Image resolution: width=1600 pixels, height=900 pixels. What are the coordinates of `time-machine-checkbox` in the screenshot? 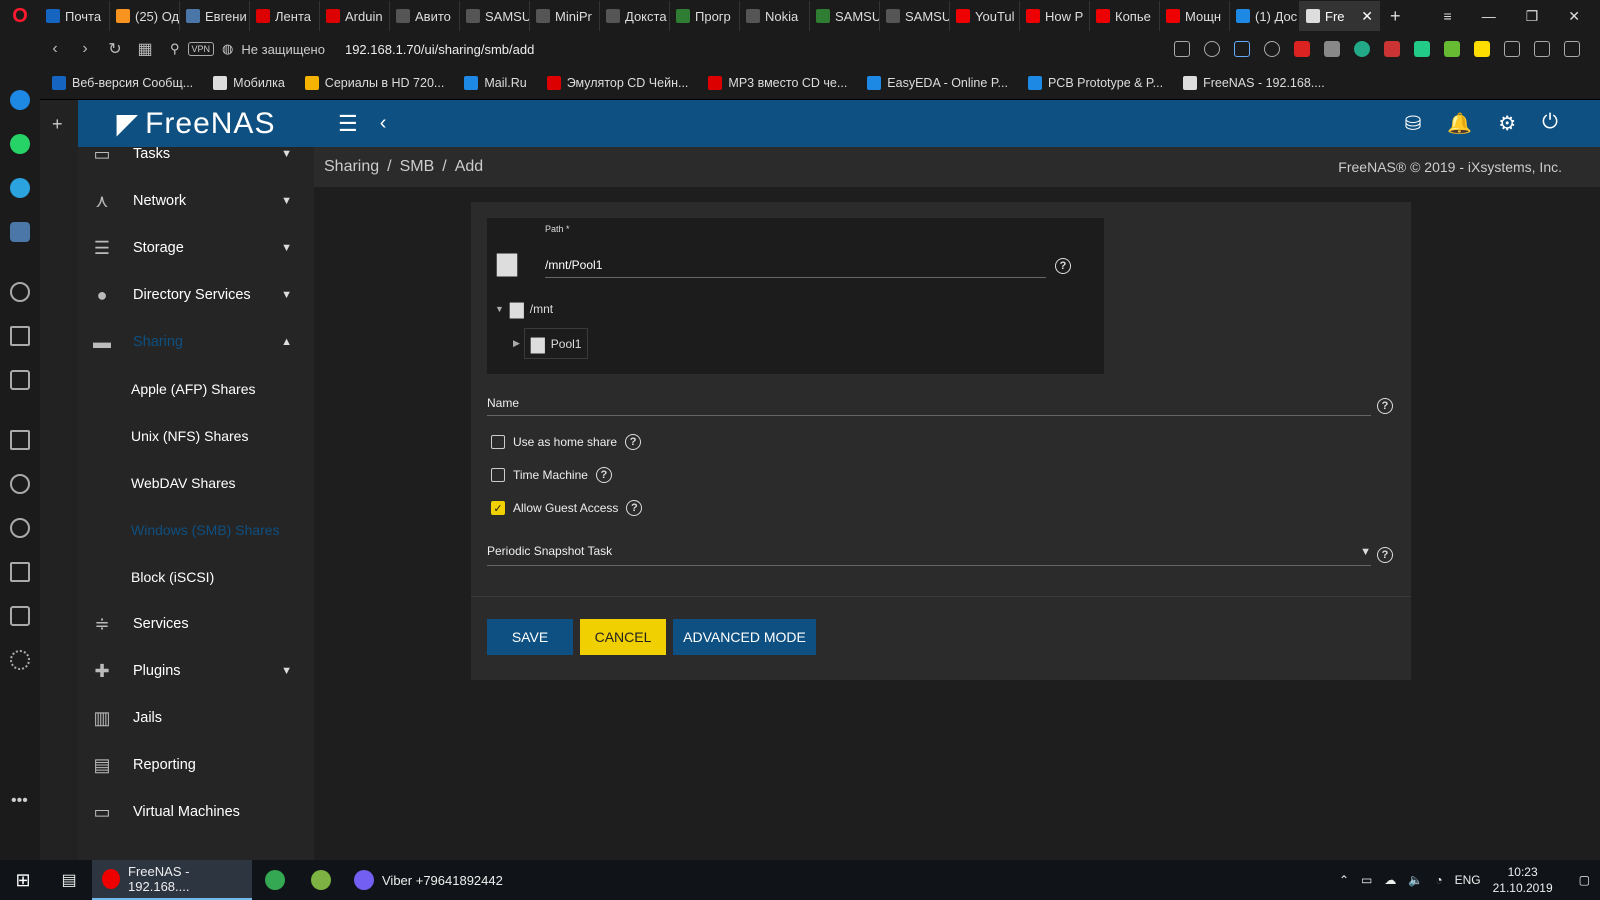 It's located at (498, 475).